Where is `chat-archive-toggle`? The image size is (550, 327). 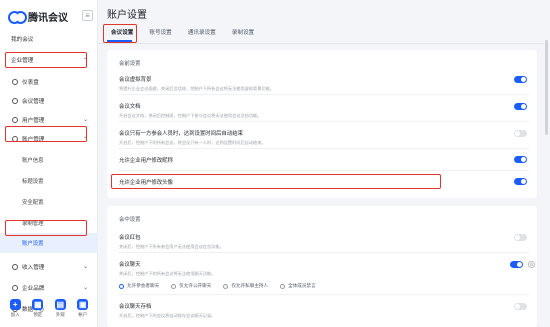
chat-archive-toggle is located at coordinates (520, 306).